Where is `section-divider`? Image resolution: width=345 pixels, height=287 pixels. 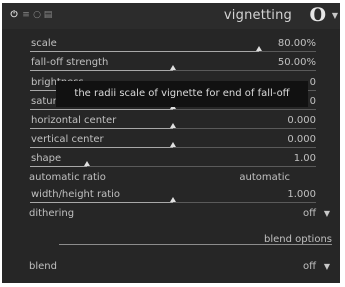 section-divider is located at coordinates (195, 244).